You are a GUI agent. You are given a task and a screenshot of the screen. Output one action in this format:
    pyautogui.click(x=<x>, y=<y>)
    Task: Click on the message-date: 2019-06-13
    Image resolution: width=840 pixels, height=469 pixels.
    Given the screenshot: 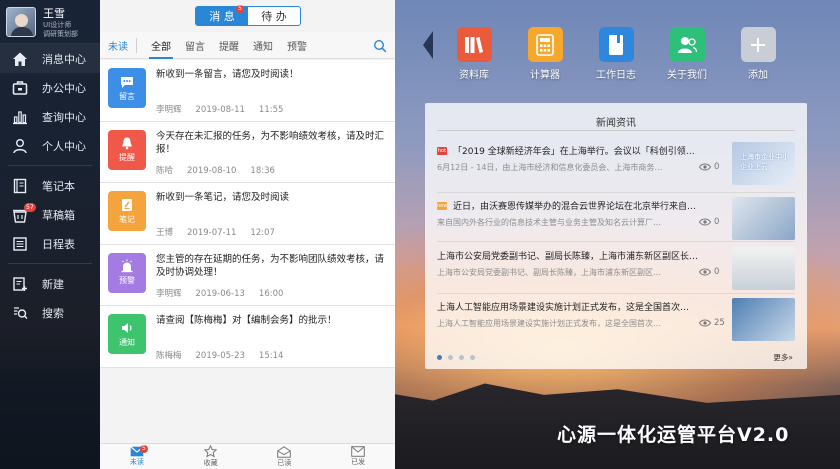 What is the action you would take?
    pyautogui.click(x=220, y=294)
    